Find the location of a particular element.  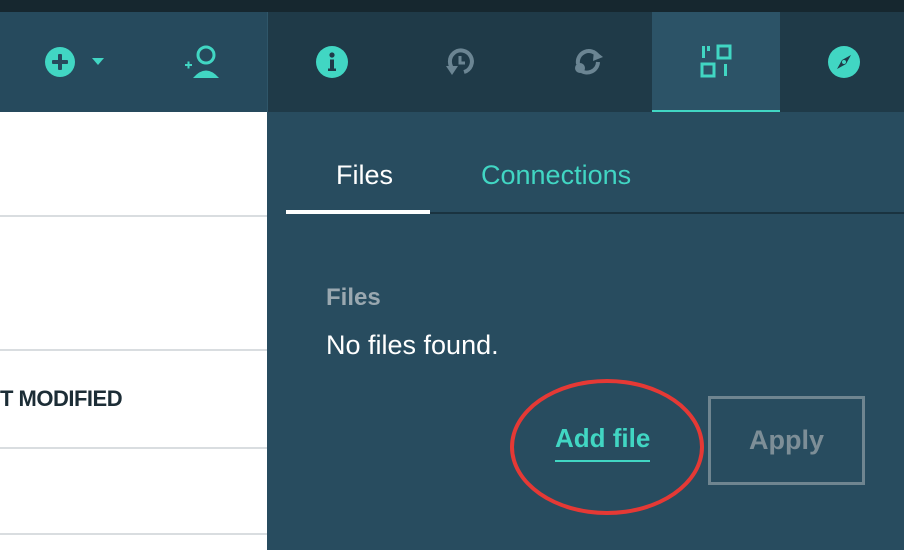

history-tab-button is located at coordinates (460, 62).